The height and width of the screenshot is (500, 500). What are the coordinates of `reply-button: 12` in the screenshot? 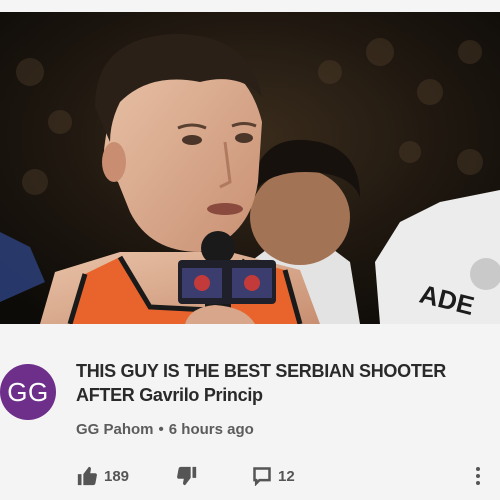 It's located at (270, 476).